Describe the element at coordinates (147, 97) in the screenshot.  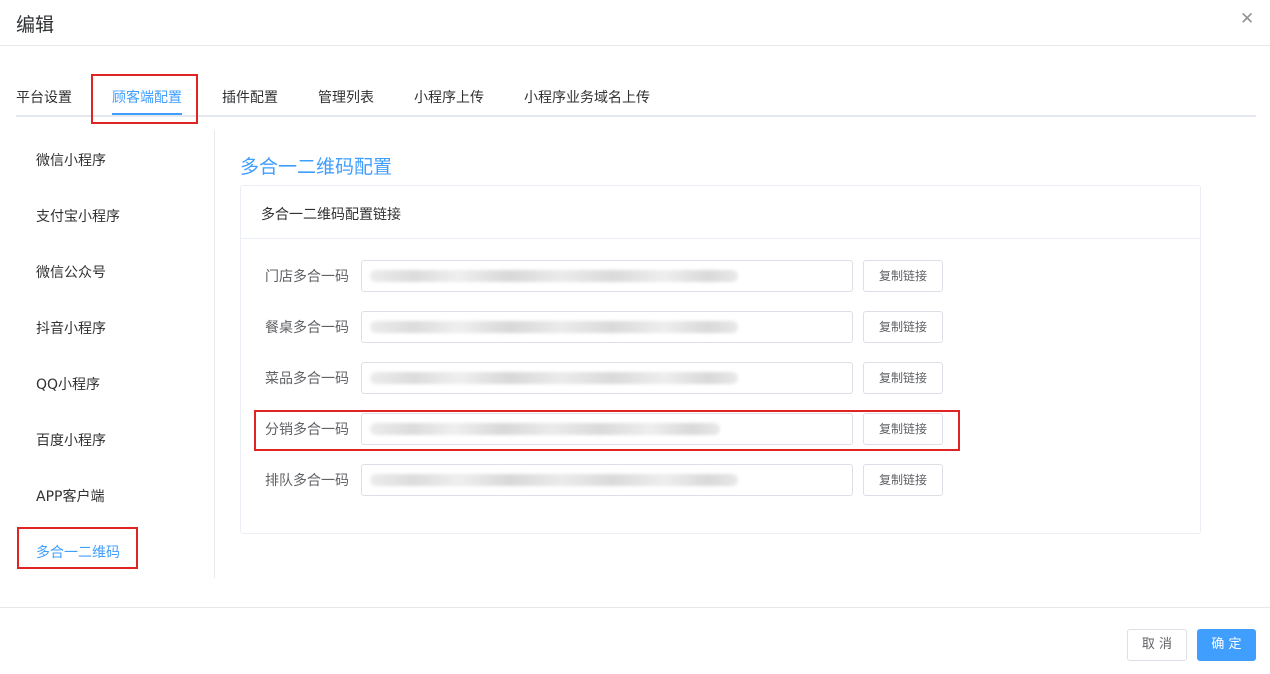
I see `tab-customer-config: 顾客端配置` at that location.